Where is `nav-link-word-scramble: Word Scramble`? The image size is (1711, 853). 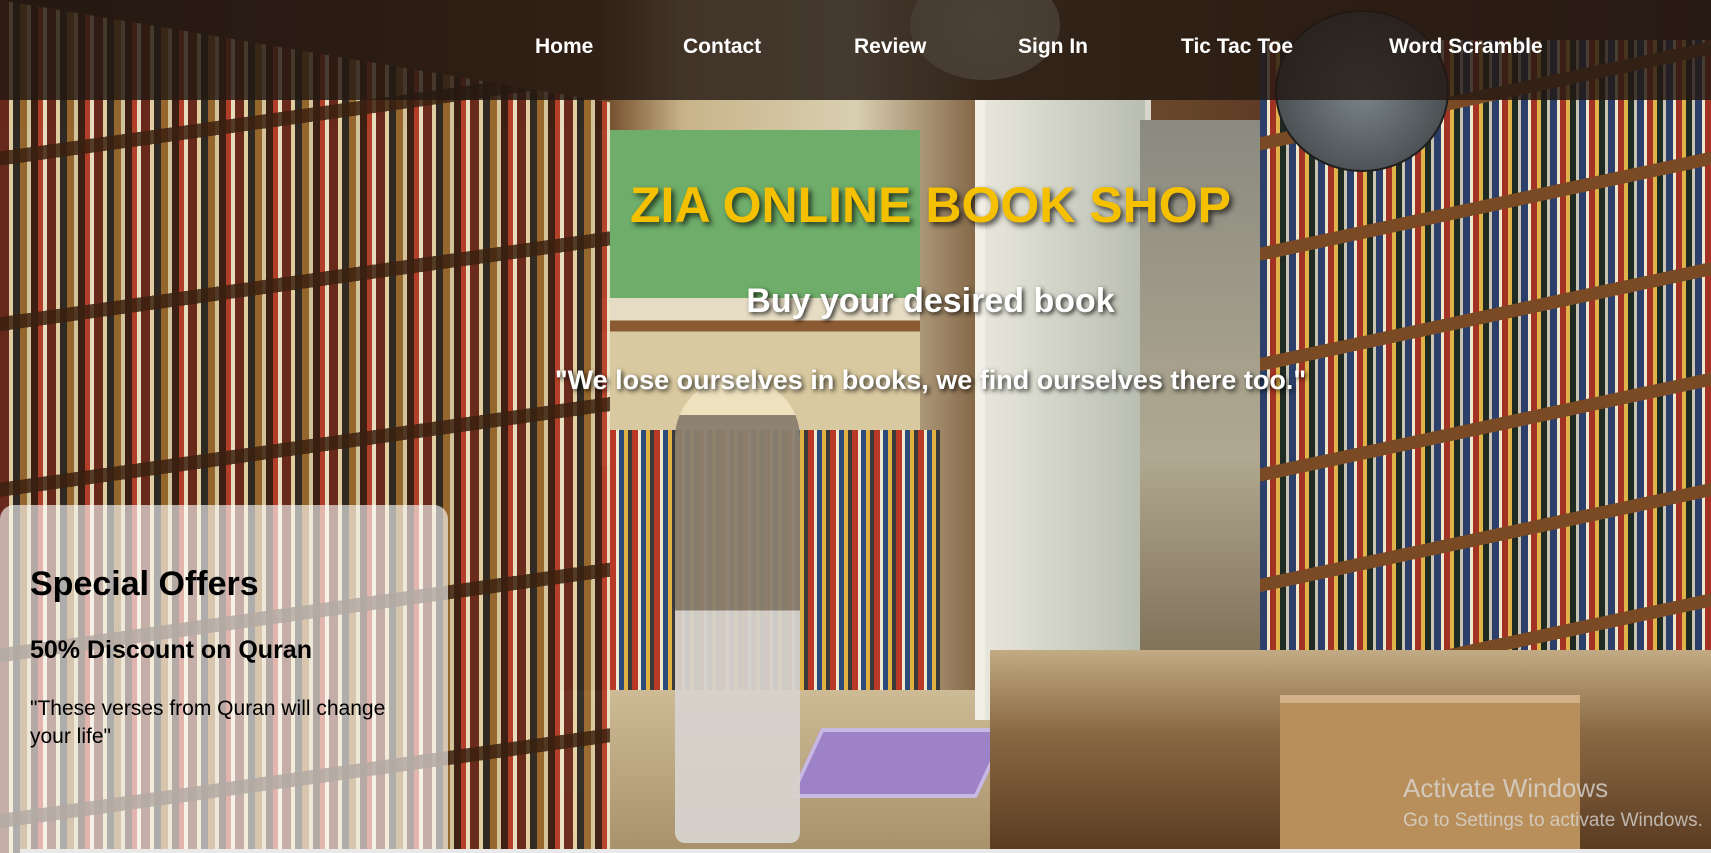
nav-link-word-scramble: Word Scramble is located at coordinates (1466, 47).